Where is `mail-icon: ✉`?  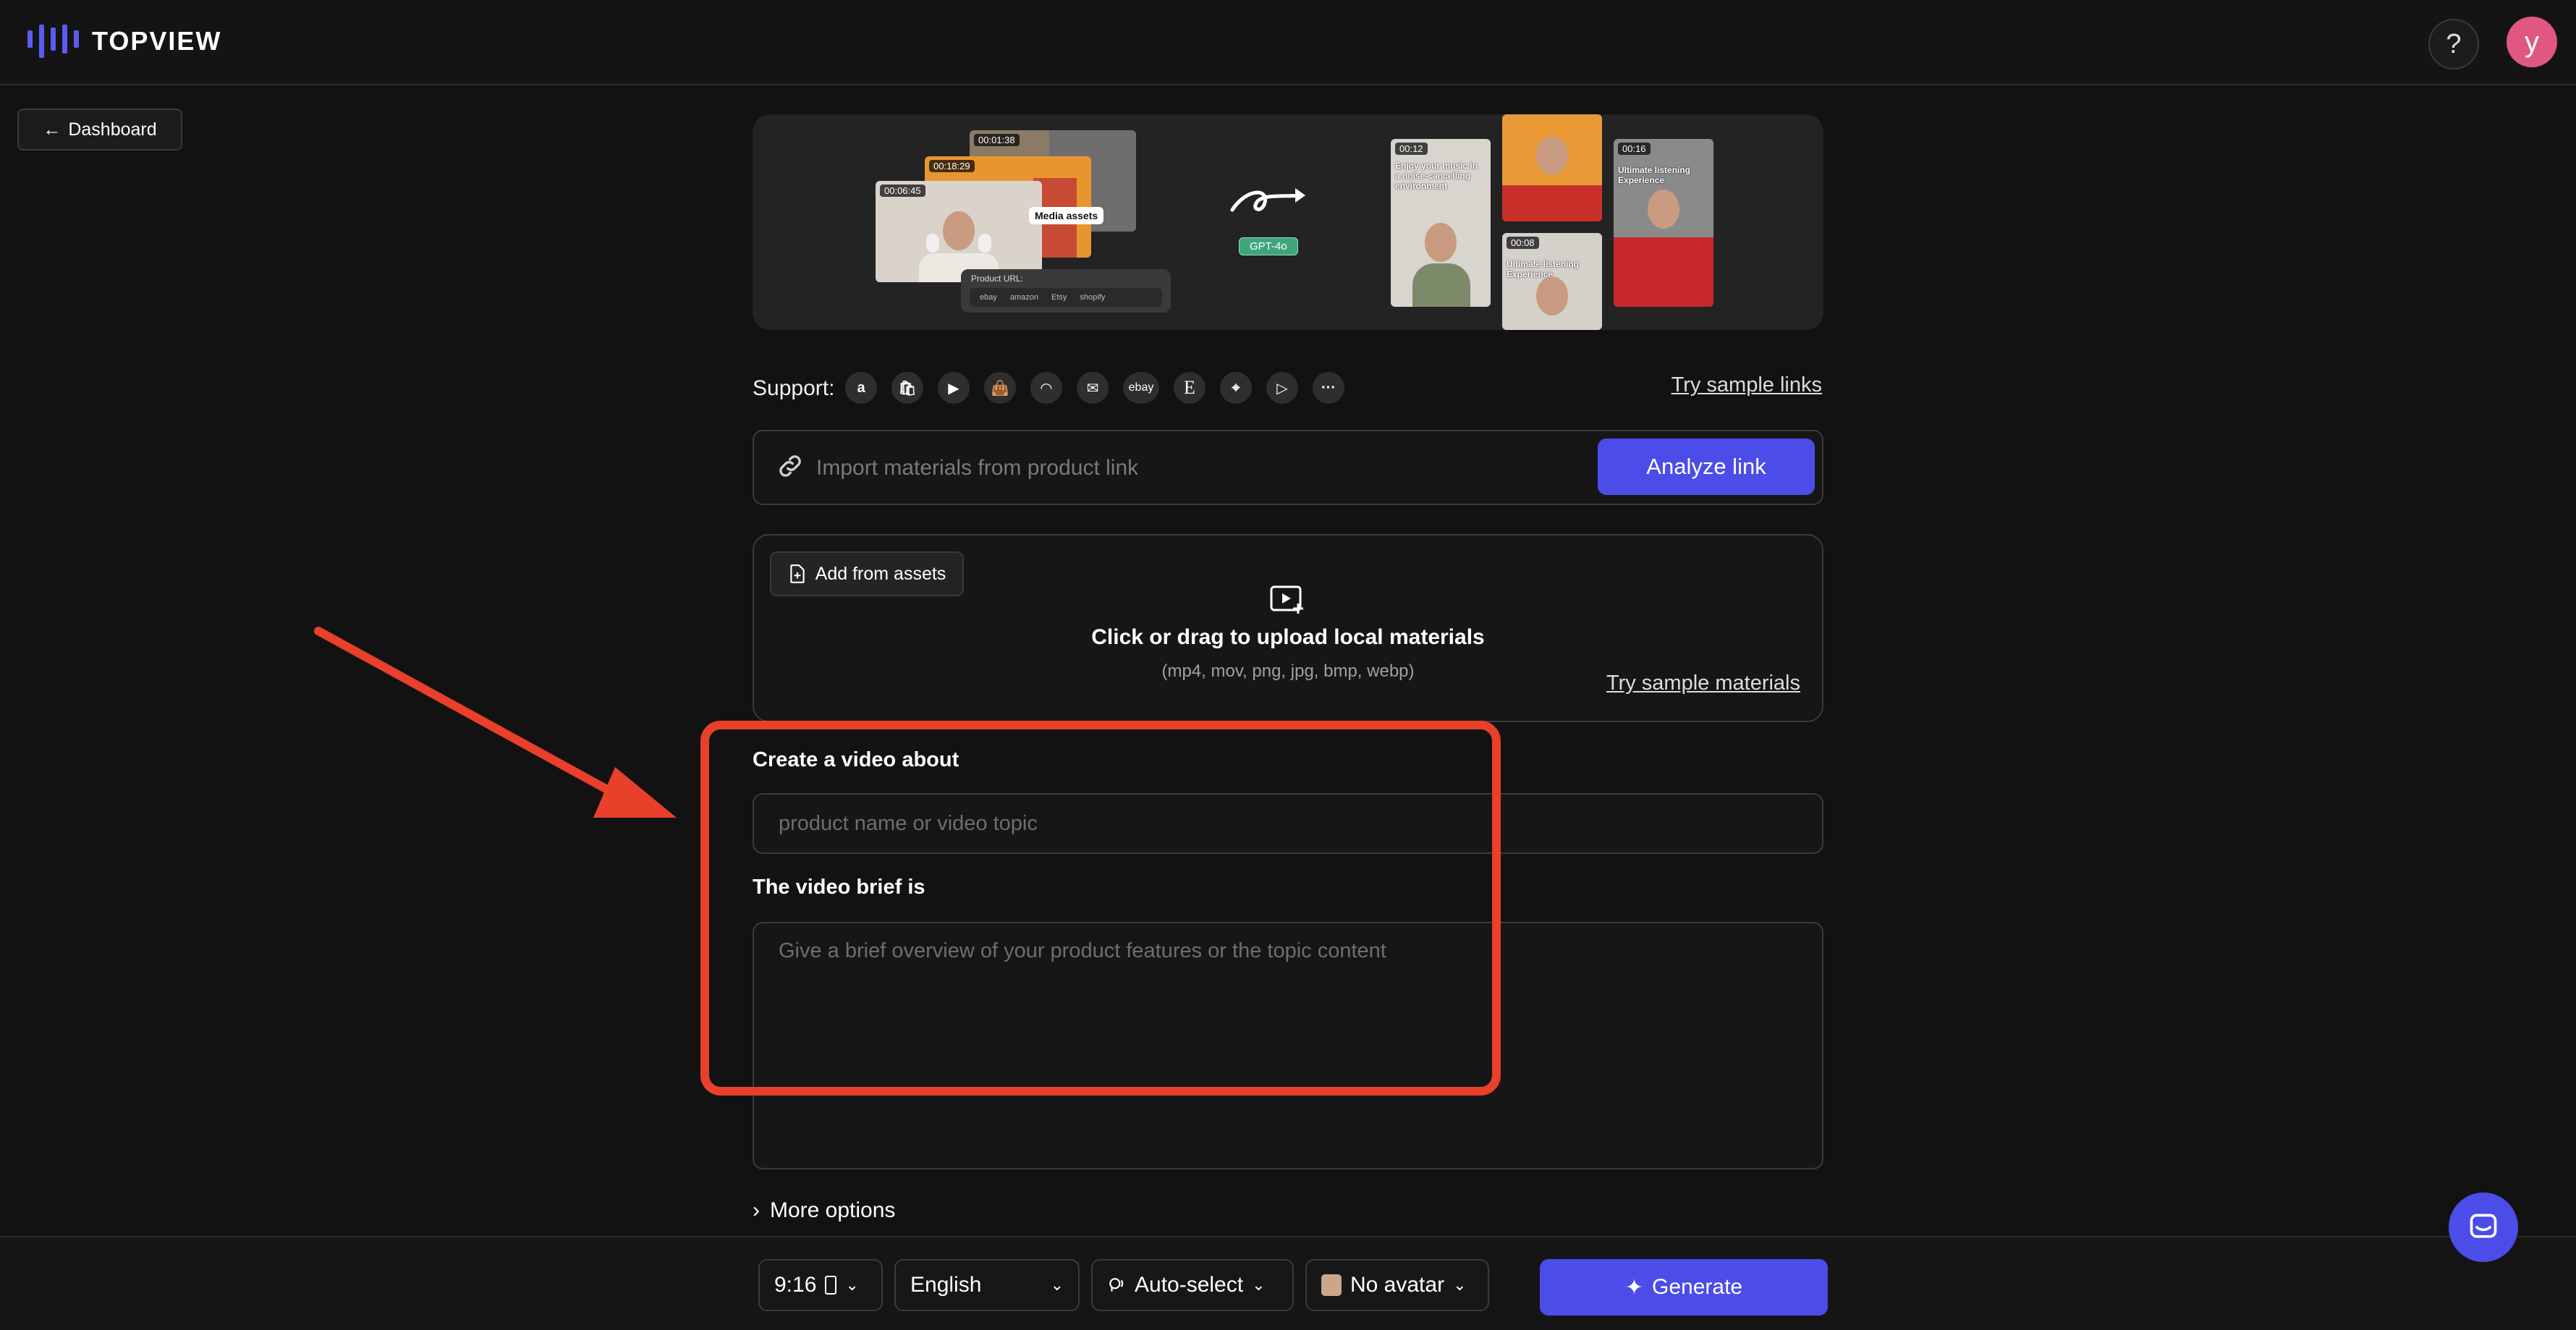 mail-icon: ✉ is located at coordinates (1093, 388).